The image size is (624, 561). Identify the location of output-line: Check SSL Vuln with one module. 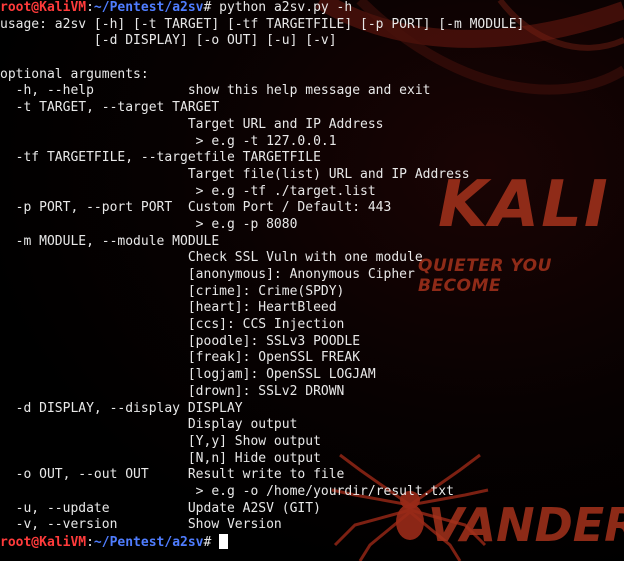
(211, 258).